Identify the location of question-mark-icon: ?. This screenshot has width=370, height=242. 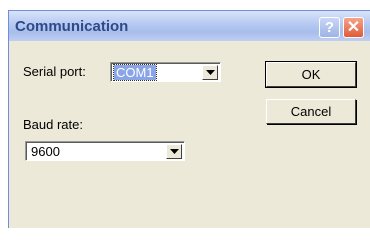
(329, 27).